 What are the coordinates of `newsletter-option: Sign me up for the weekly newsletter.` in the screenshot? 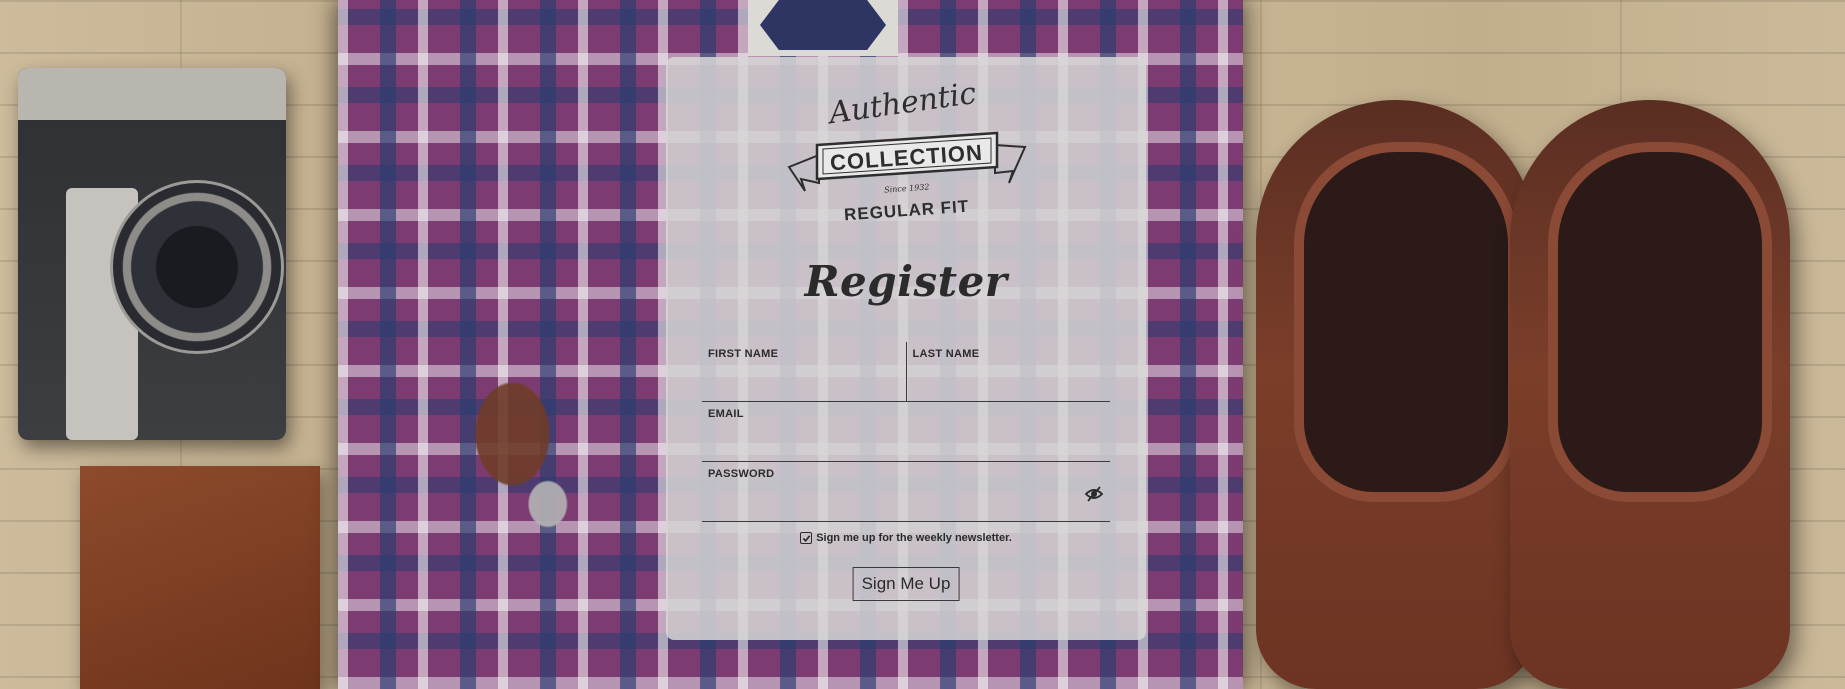 It's located at (906, 538).